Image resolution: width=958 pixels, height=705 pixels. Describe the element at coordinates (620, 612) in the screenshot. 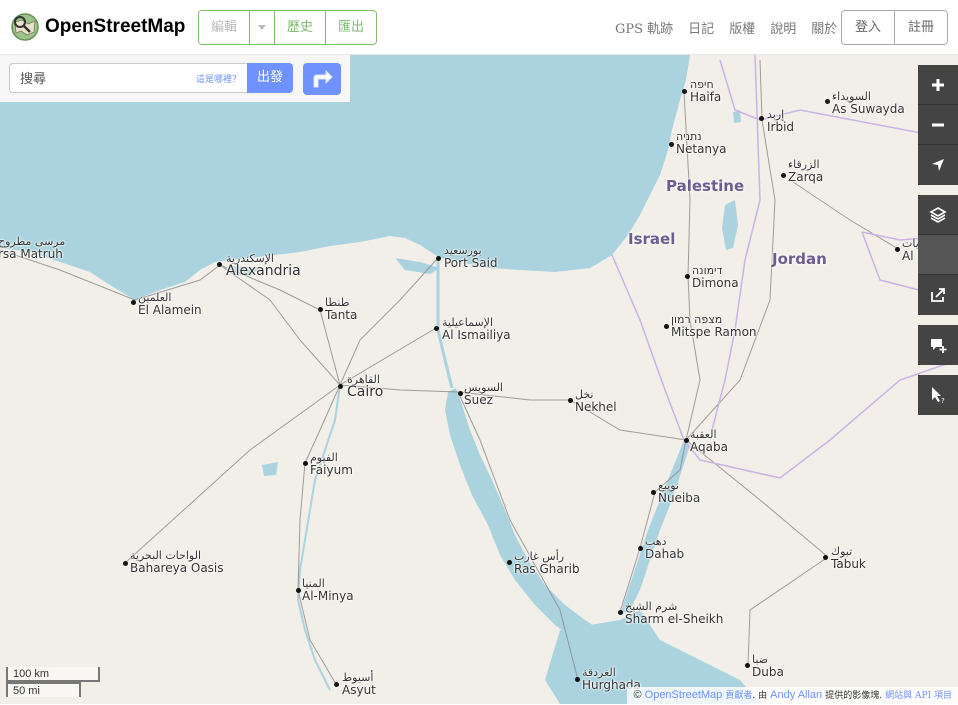

I see `city-dot-sharm` at that location.